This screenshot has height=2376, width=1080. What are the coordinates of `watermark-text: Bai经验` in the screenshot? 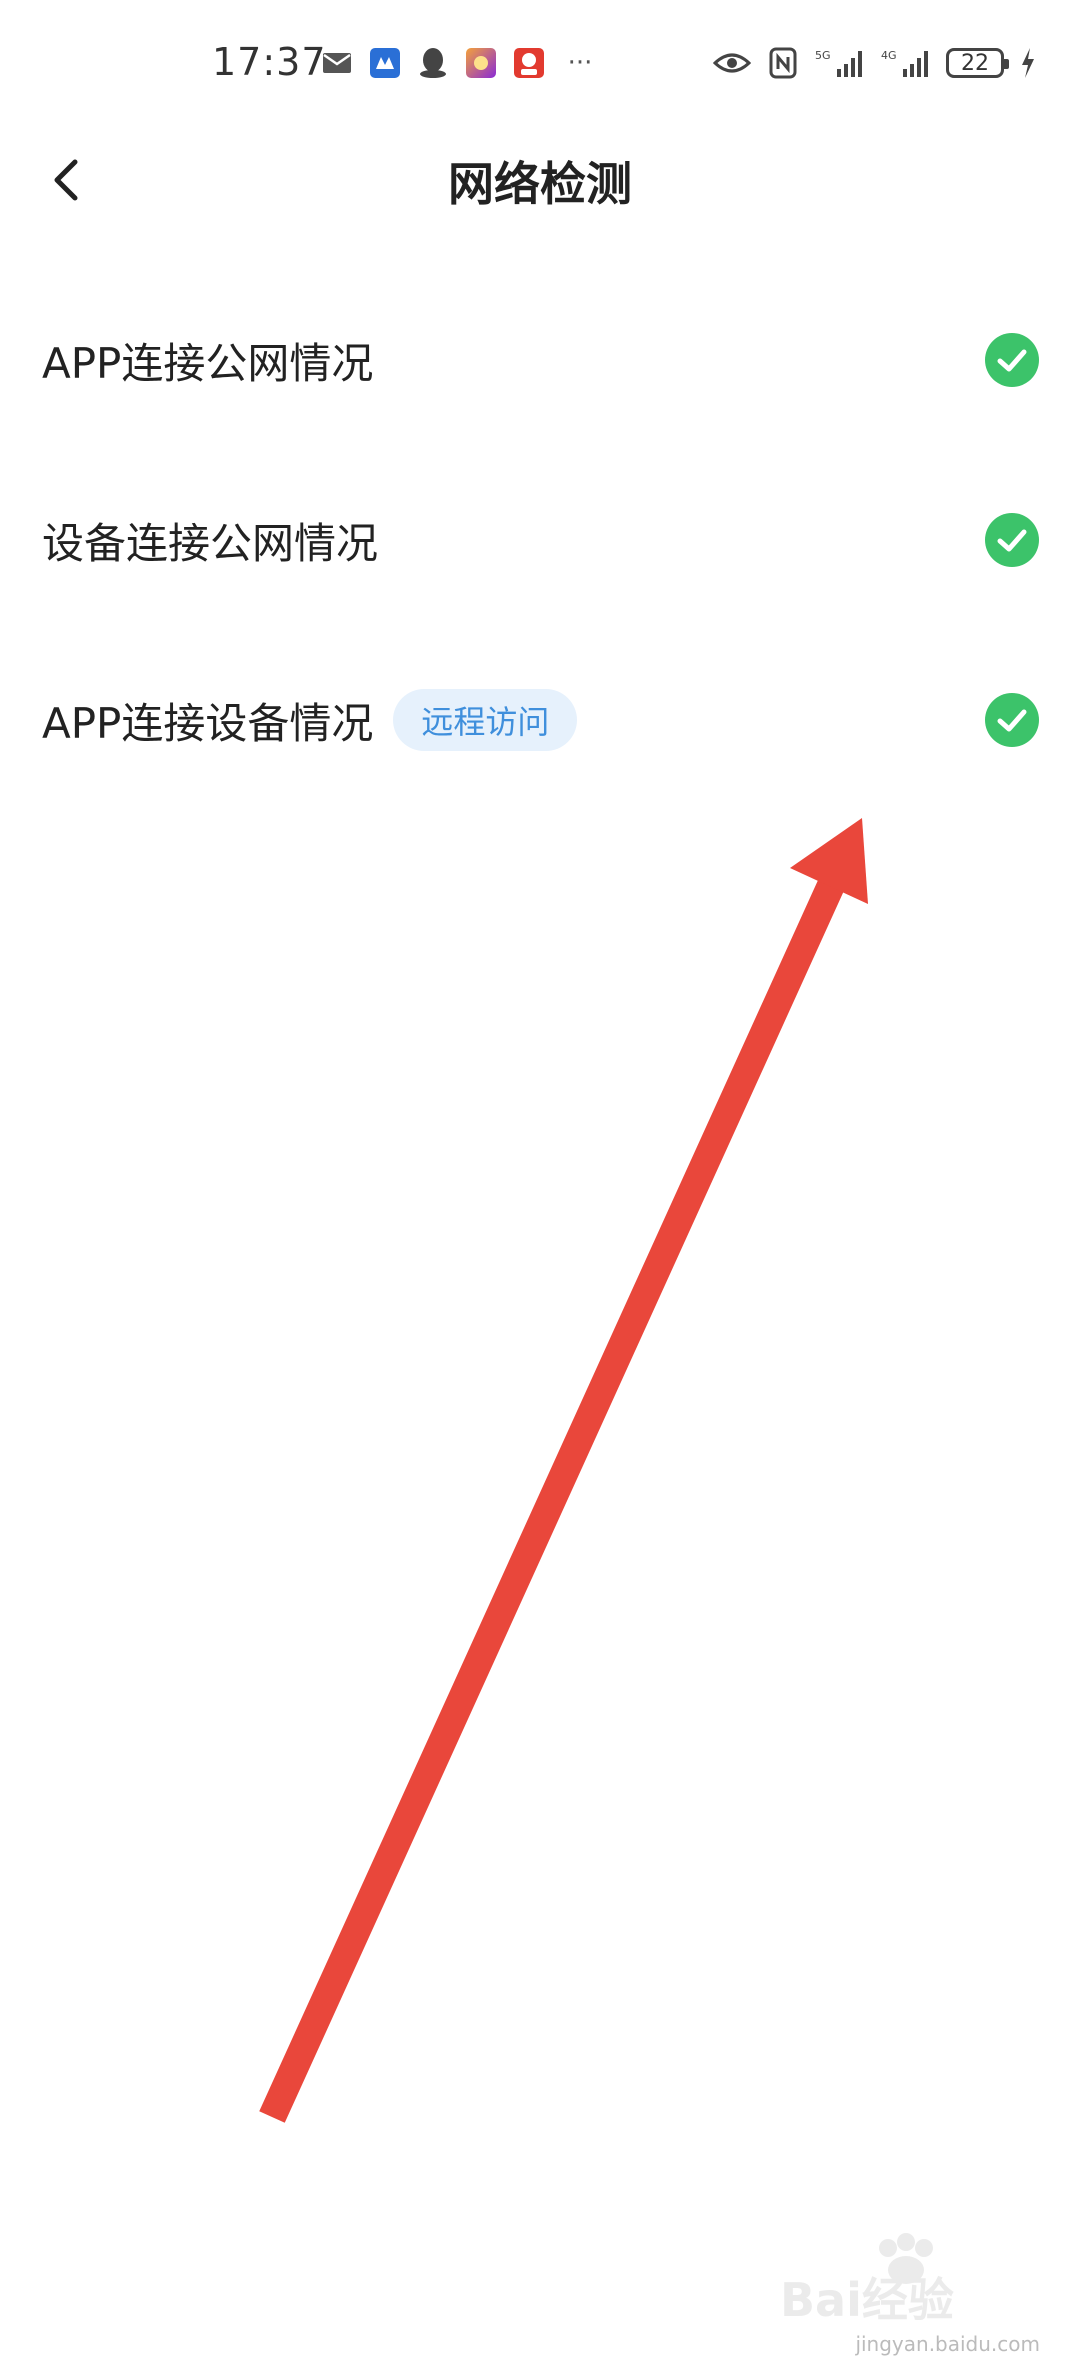 It's located at (867, 2300).